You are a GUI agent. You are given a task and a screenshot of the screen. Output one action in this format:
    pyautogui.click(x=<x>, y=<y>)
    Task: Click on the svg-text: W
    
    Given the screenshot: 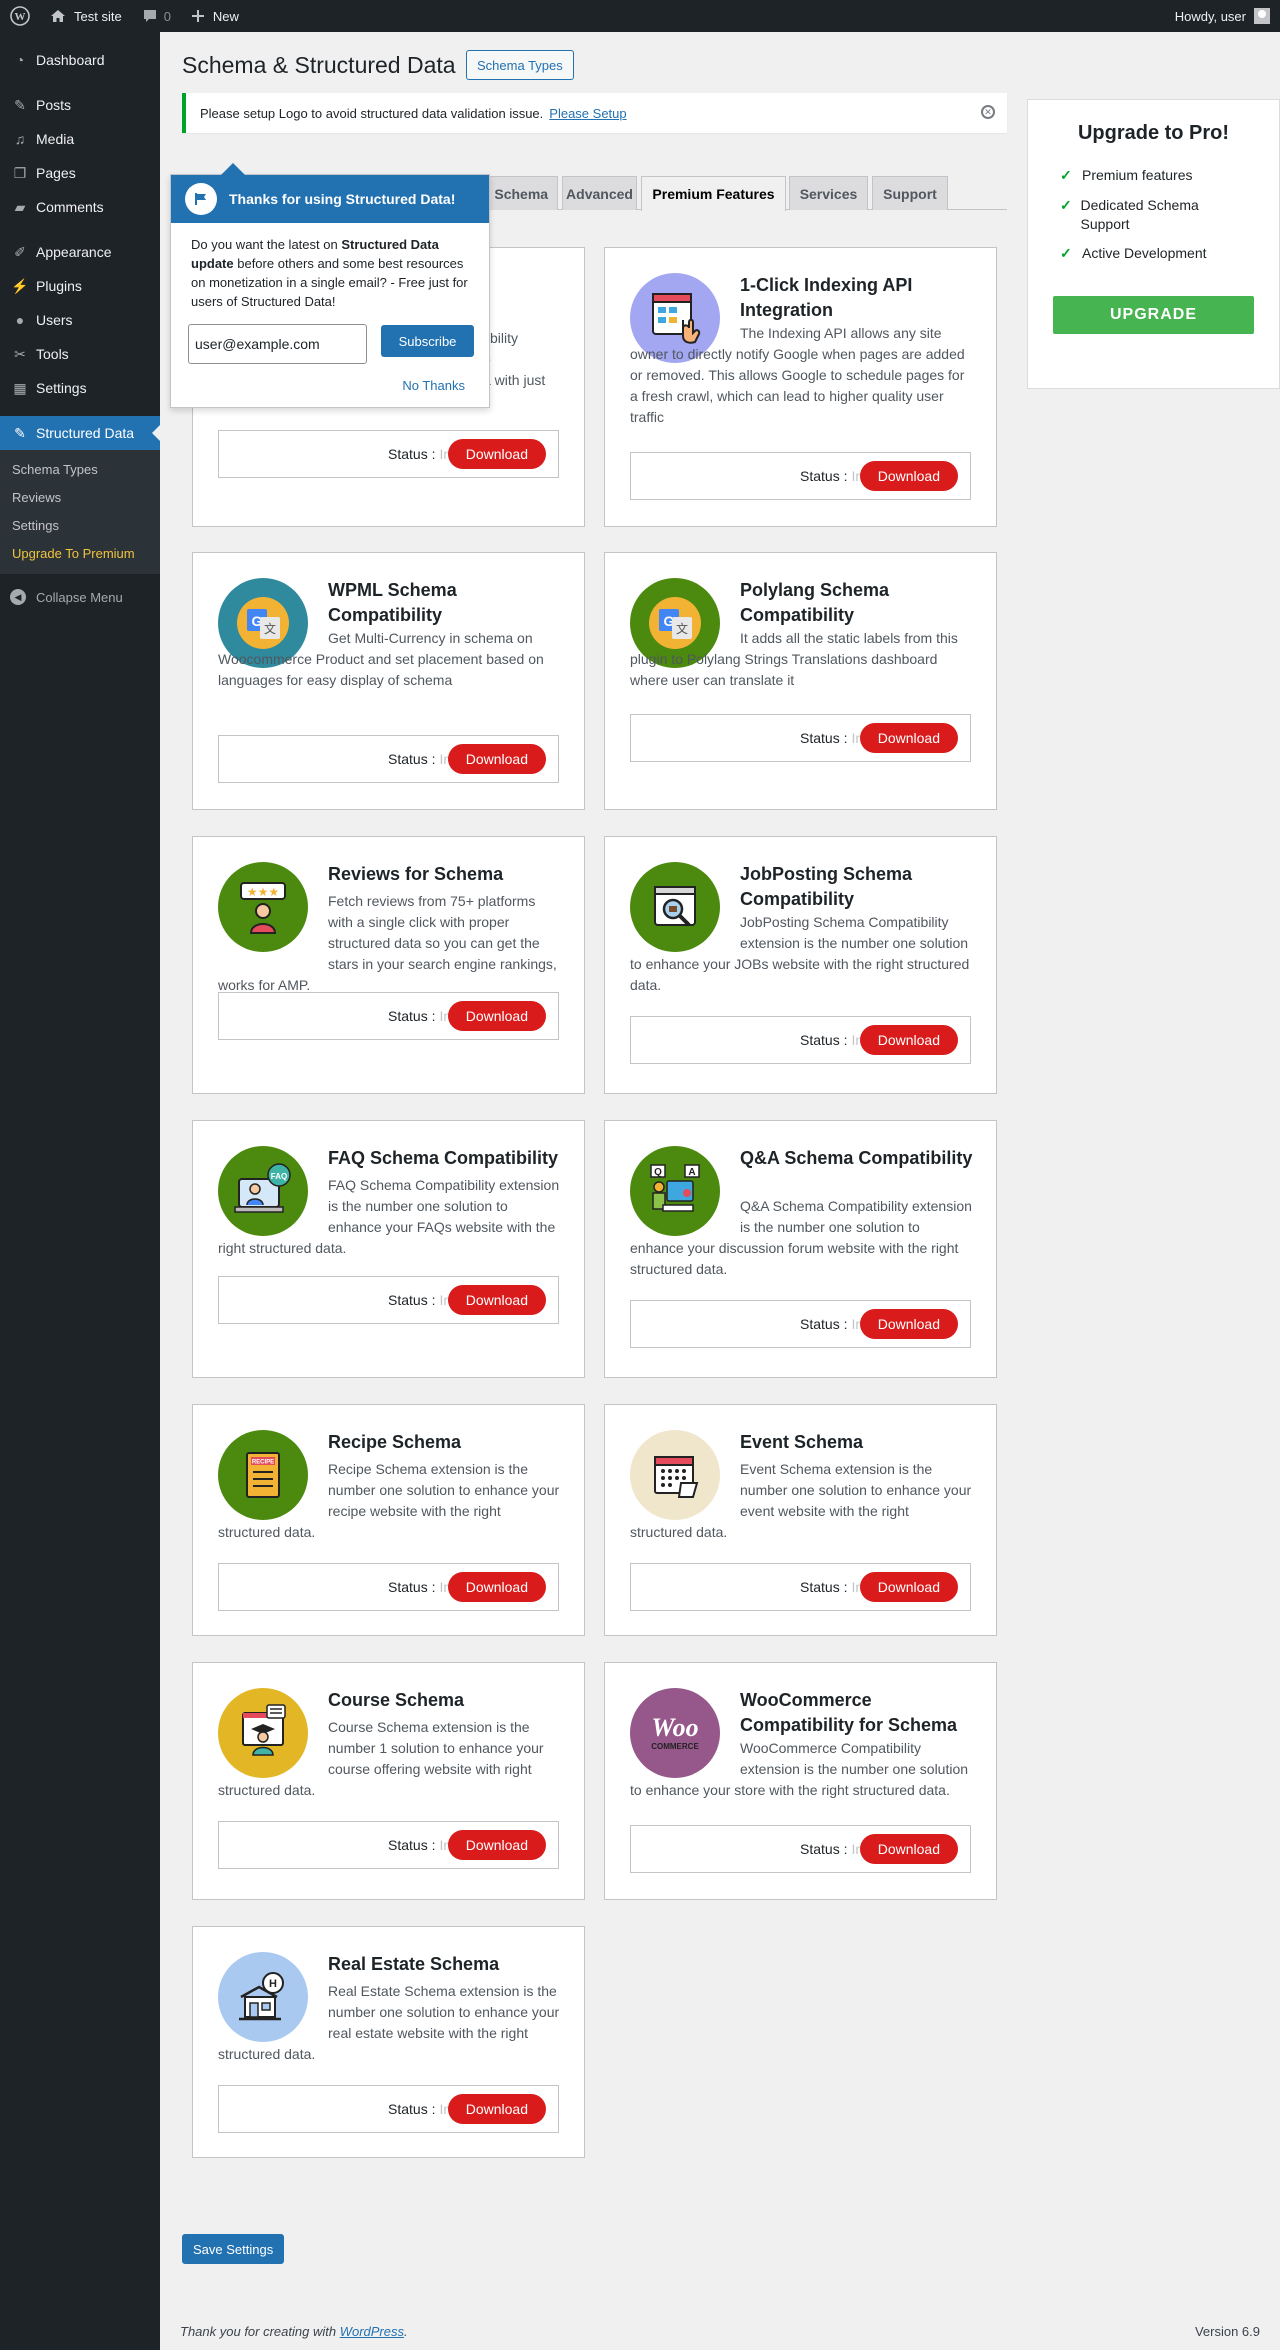 What is the action you would take?
    pyautogui.click(x=20, y=17)
    